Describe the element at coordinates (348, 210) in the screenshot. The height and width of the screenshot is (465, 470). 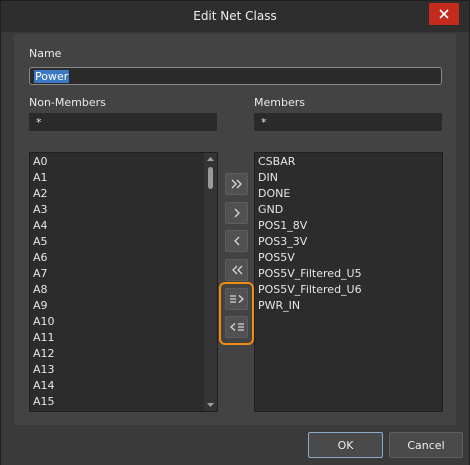
I see `list-item: GND` at that location.